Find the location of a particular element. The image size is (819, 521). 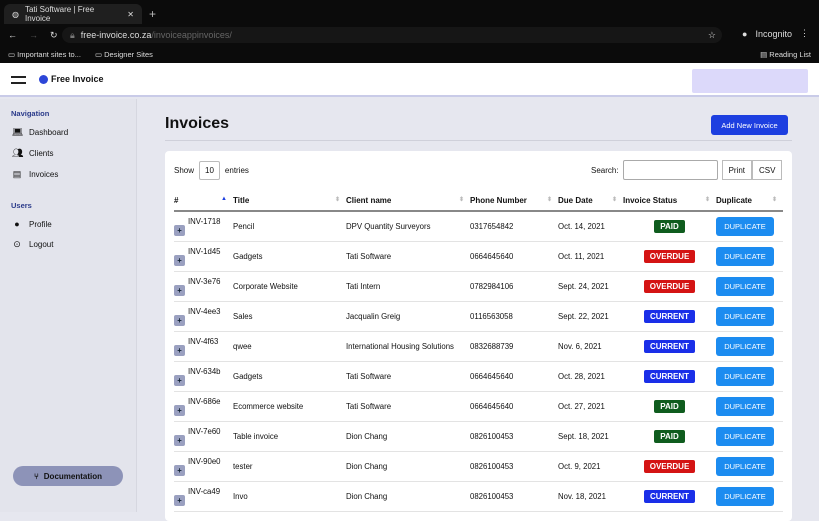

entries-select: 10 is located at coordinates (209, 170).